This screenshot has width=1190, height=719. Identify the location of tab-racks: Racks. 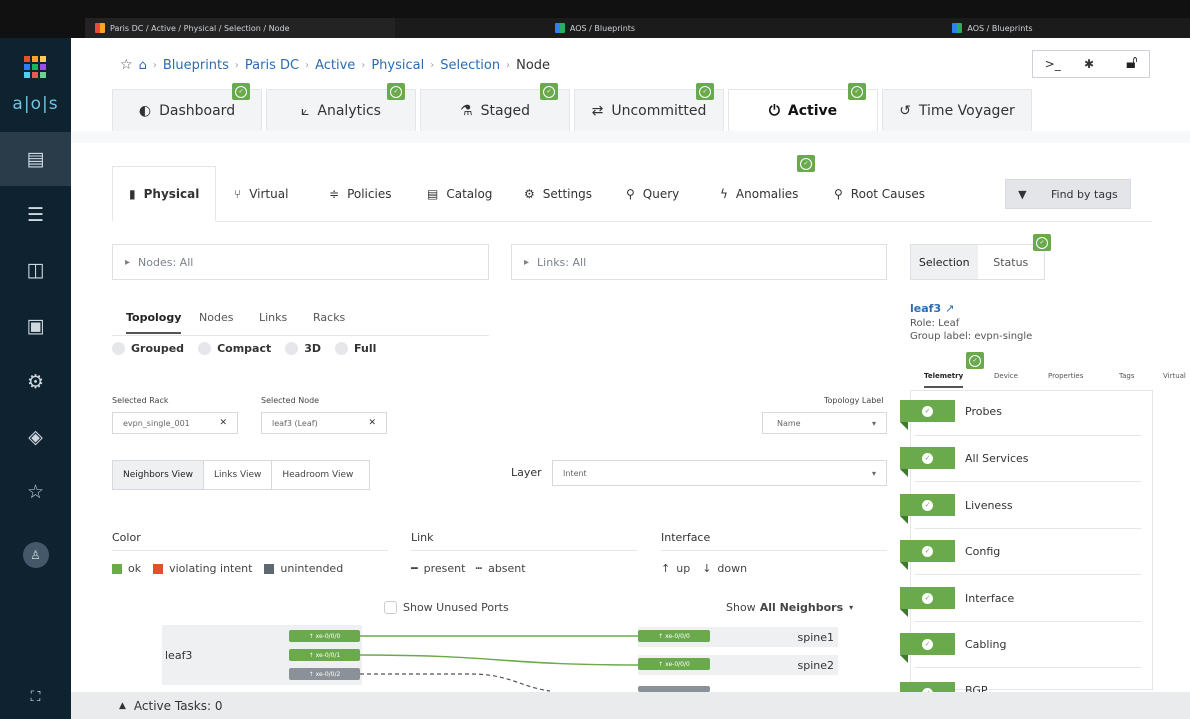
(329, 317).